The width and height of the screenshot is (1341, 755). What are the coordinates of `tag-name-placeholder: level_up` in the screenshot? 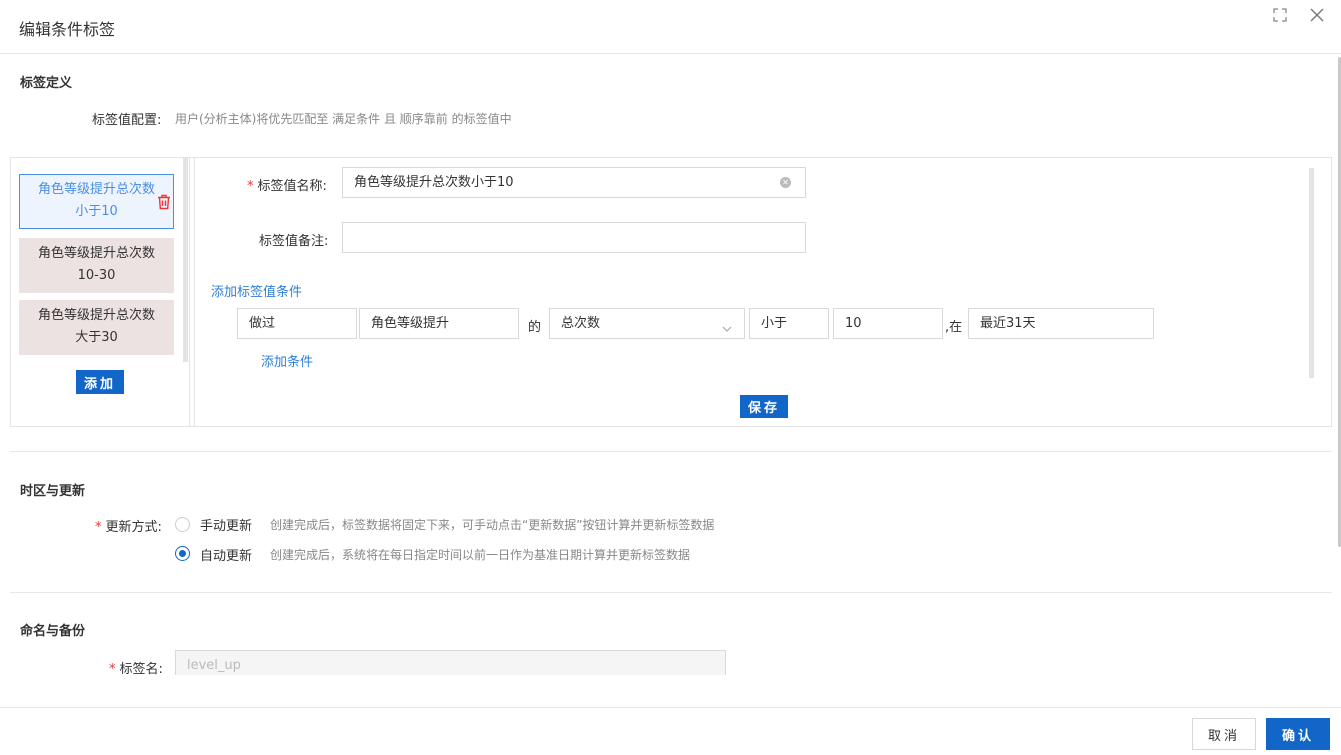 It's located at (214, 665).